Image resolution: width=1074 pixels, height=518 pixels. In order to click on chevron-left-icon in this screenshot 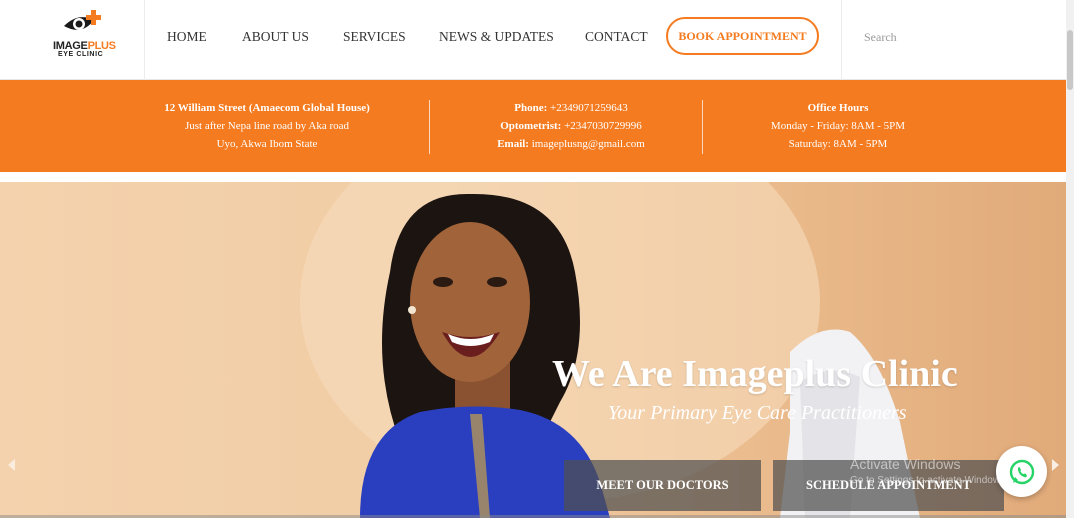, I will do `click(11, 465)`.